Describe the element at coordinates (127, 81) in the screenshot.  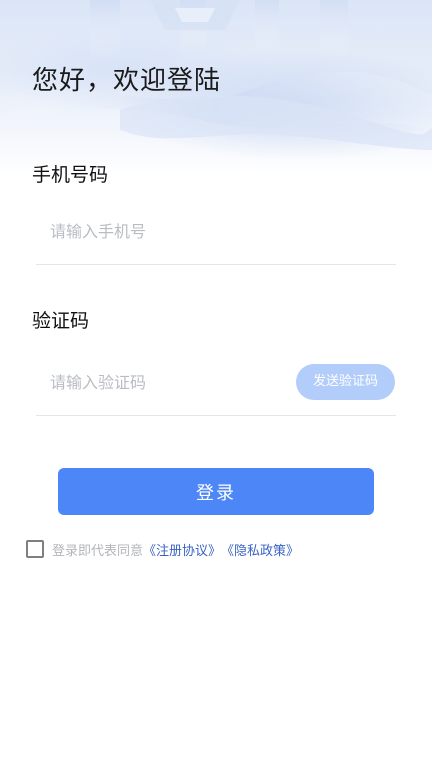
I see `page-title: 您好，欢迎登陆` at that location.